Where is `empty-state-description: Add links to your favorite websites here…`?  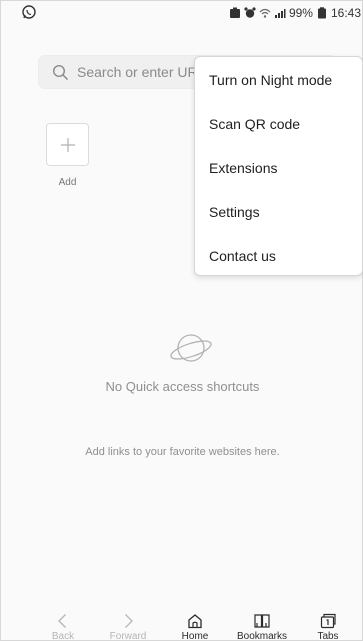
empty-state-description: Add links to your favorite websites here… is located at coordinates (182, 452).